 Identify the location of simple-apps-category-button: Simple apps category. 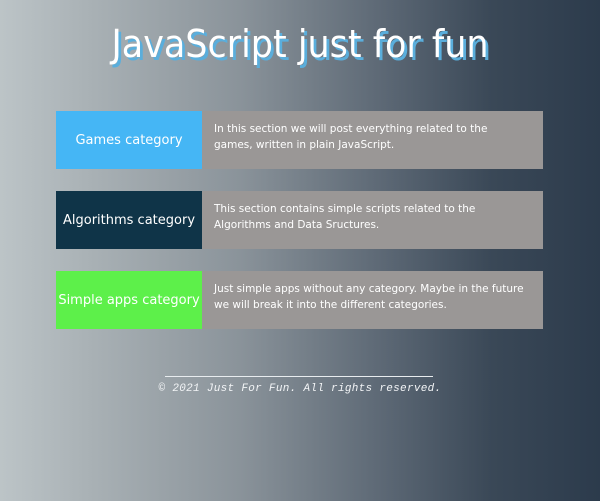
(129, 300).